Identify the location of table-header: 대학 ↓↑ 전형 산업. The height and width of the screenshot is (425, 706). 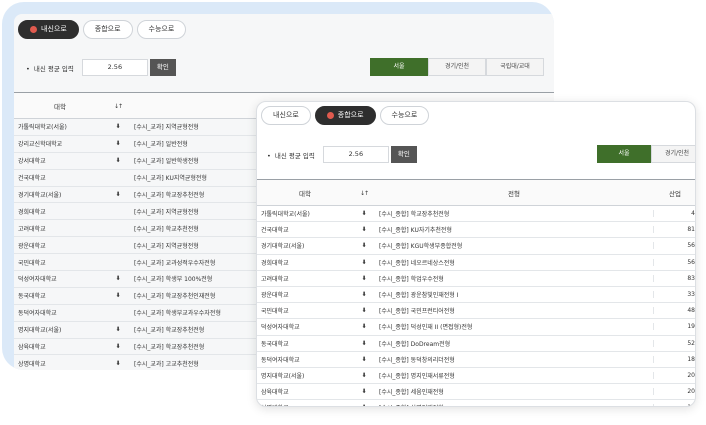
(476, 193).